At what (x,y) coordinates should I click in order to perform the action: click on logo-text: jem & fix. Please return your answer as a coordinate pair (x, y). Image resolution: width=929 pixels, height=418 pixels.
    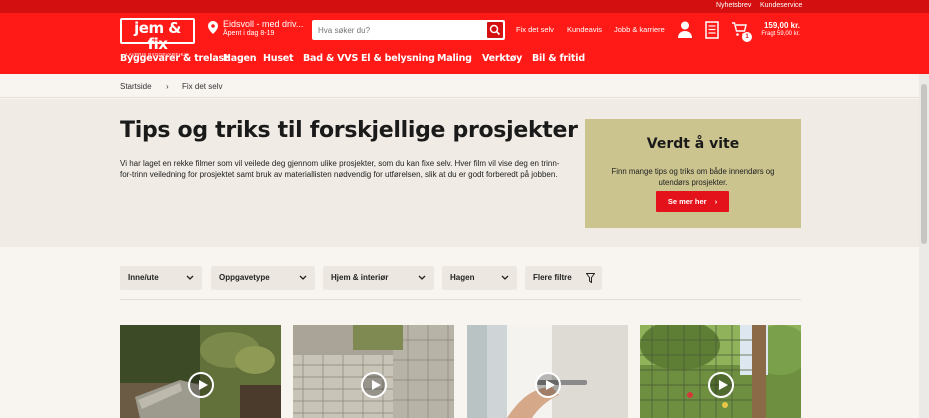
    Looking at the image, I should click on (157, 36).